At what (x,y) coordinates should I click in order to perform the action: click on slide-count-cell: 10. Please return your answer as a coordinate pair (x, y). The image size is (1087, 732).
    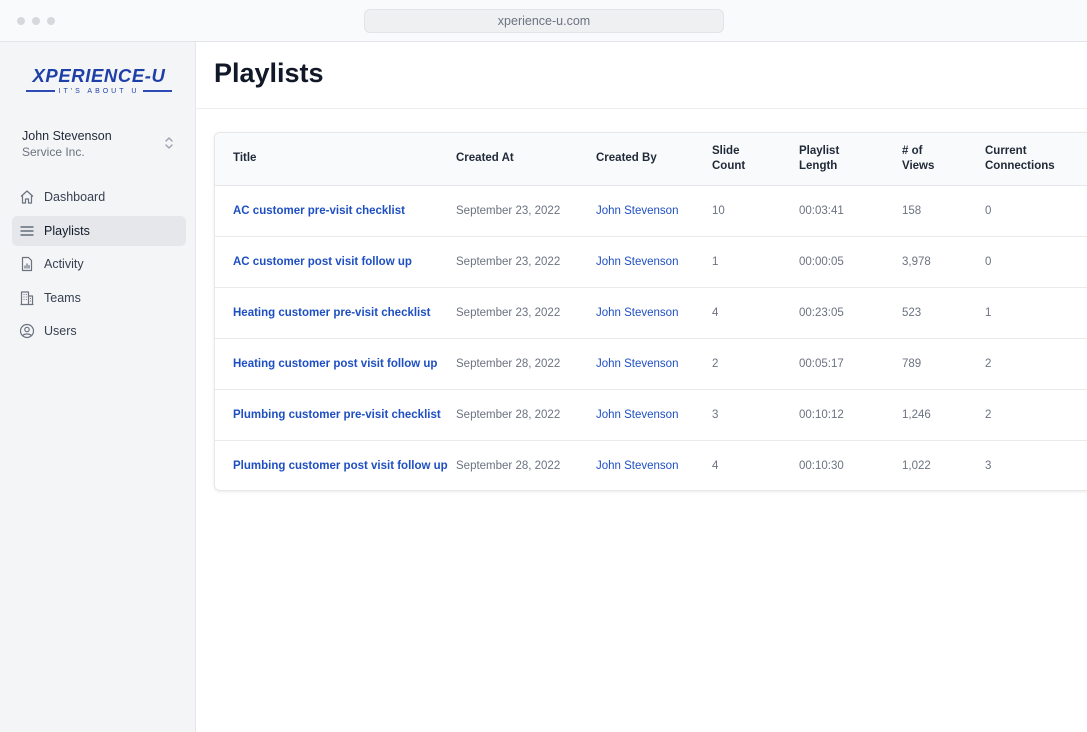
    Looking at the image, I should click on (718, 210).